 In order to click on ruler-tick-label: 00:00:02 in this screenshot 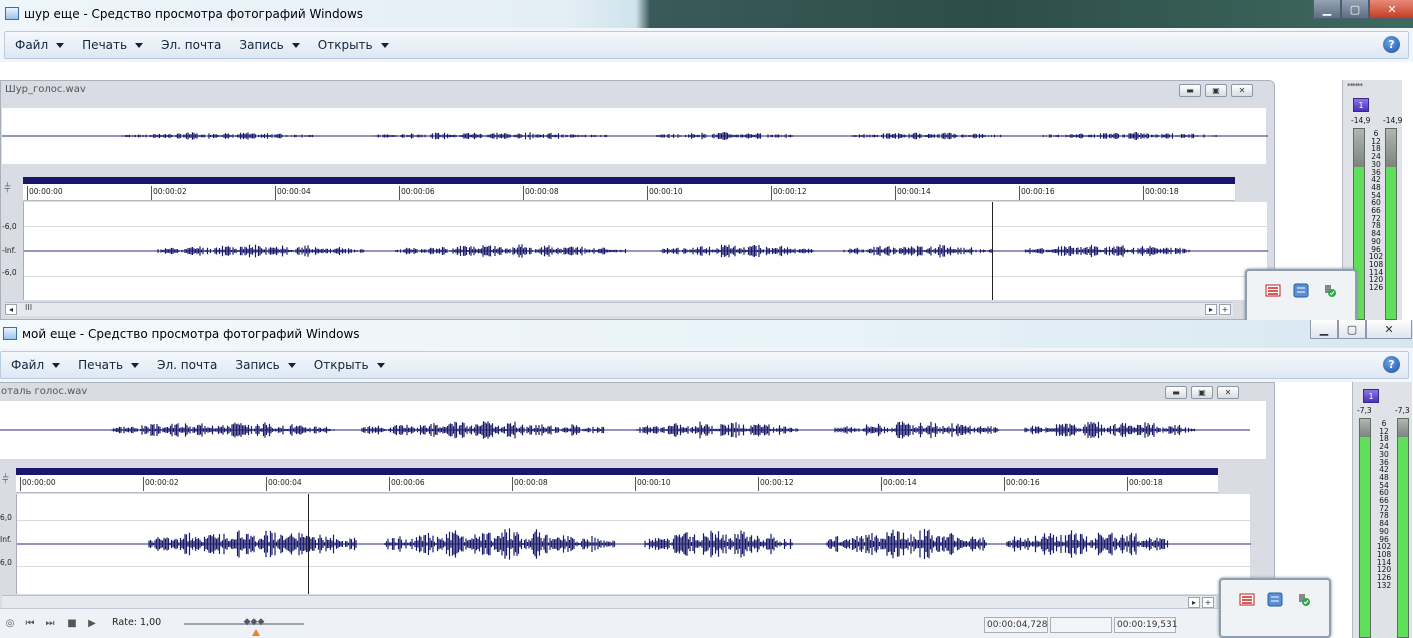, I will do `click(161, 484)`.